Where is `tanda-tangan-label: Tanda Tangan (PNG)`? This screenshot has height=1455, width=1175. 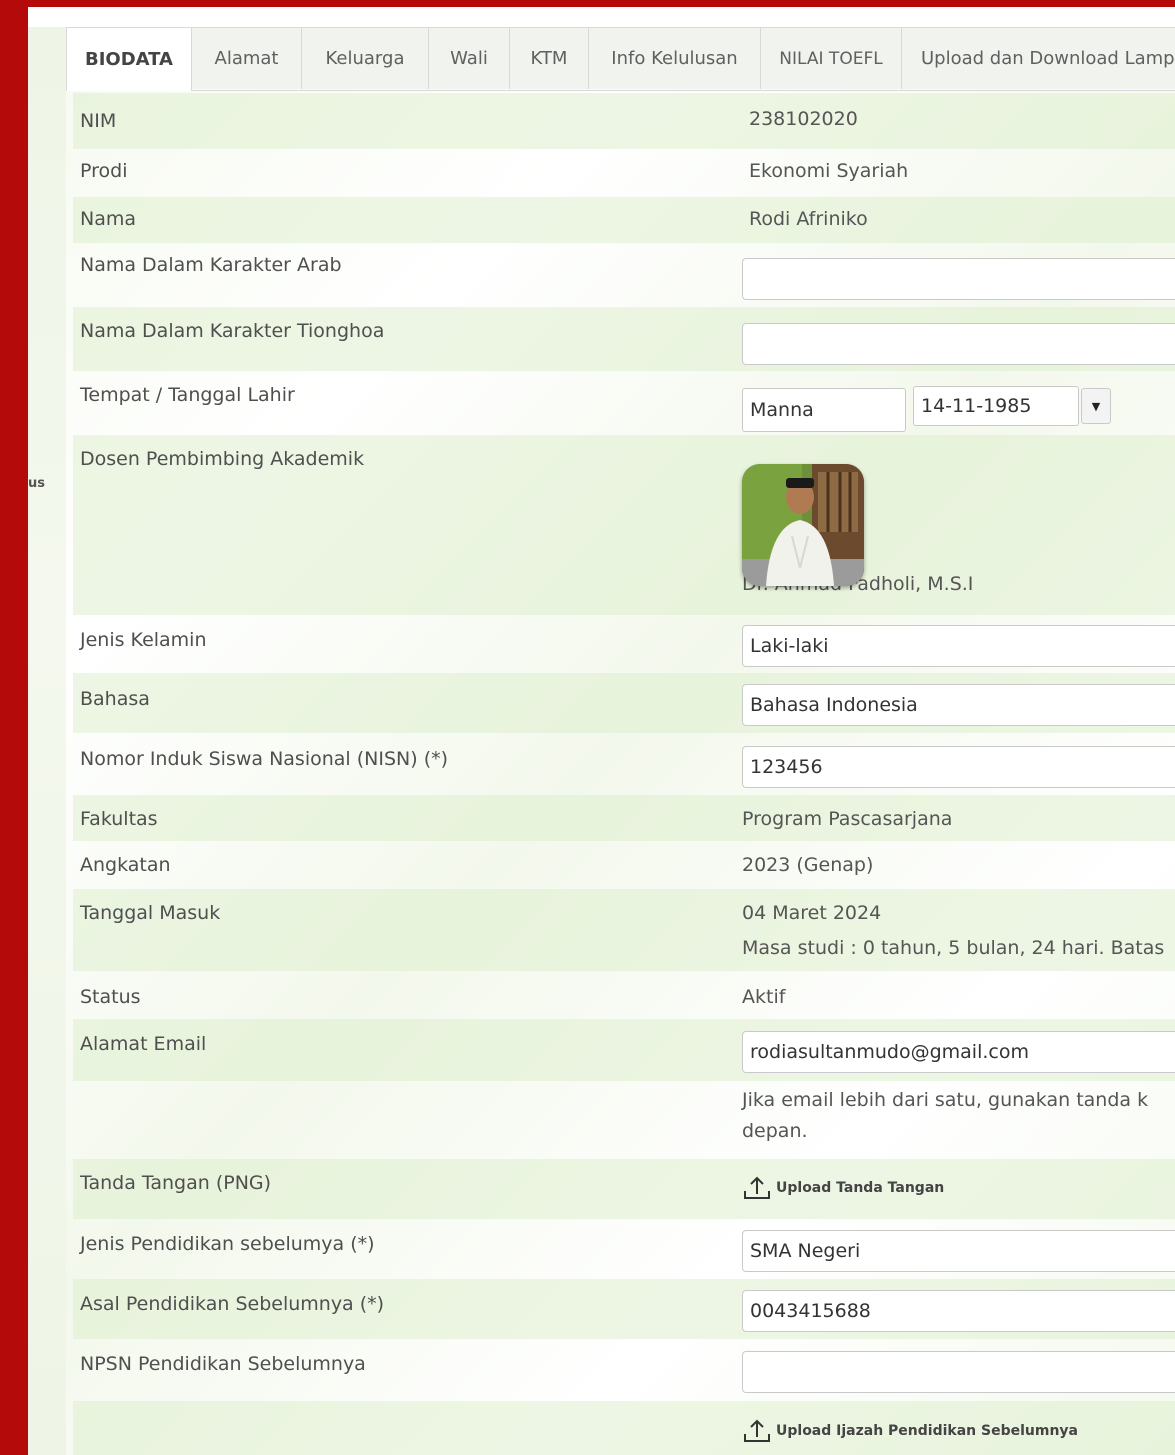
tanda-tangan-label: Tanda Tangan (PNG) is located at coordinates (176, 1183).